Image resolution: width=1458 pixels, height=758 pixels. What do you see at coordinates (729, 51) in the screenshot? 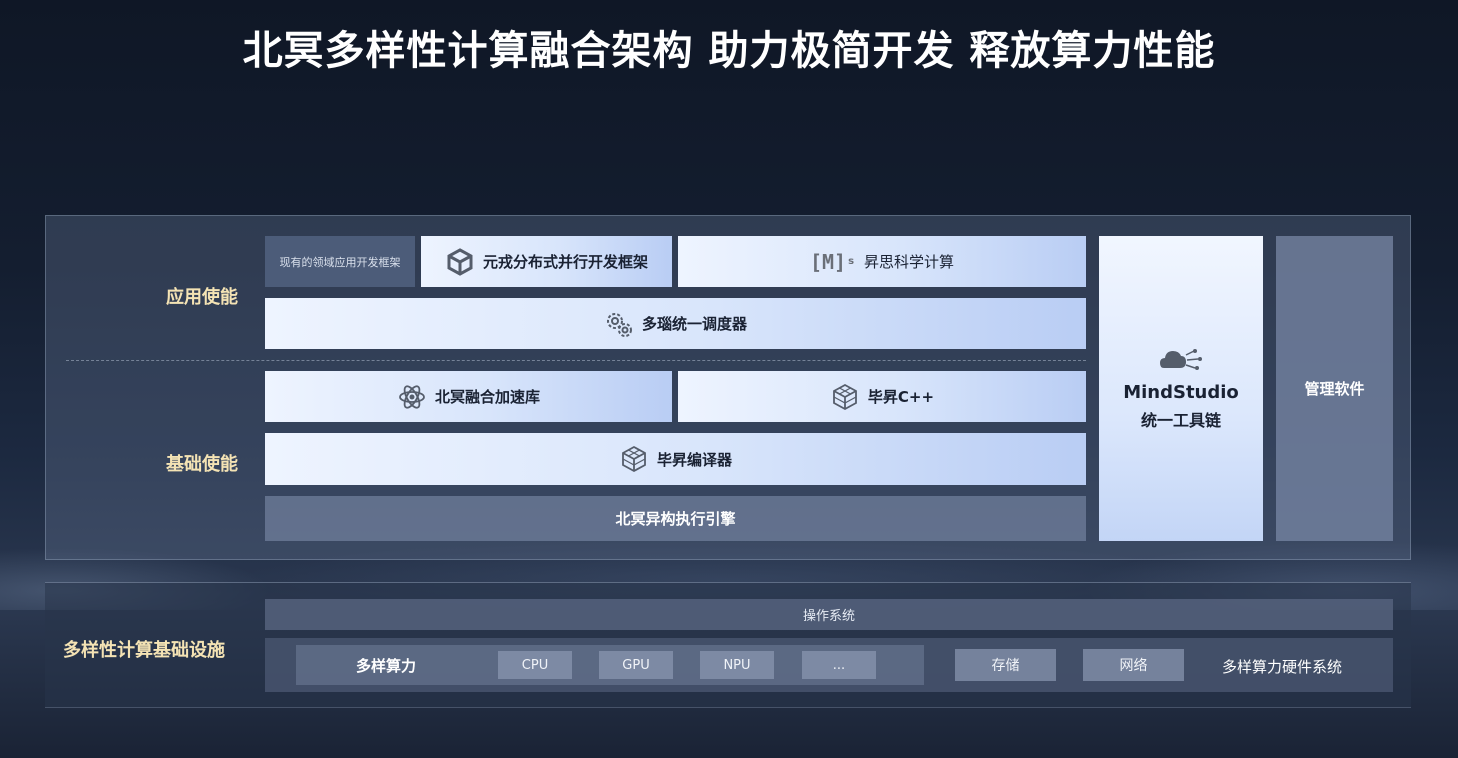
I see `page-title: 北冥多样性计算融合架构 助力极简开发 释放算力性能` at bounding box center [729, 51].